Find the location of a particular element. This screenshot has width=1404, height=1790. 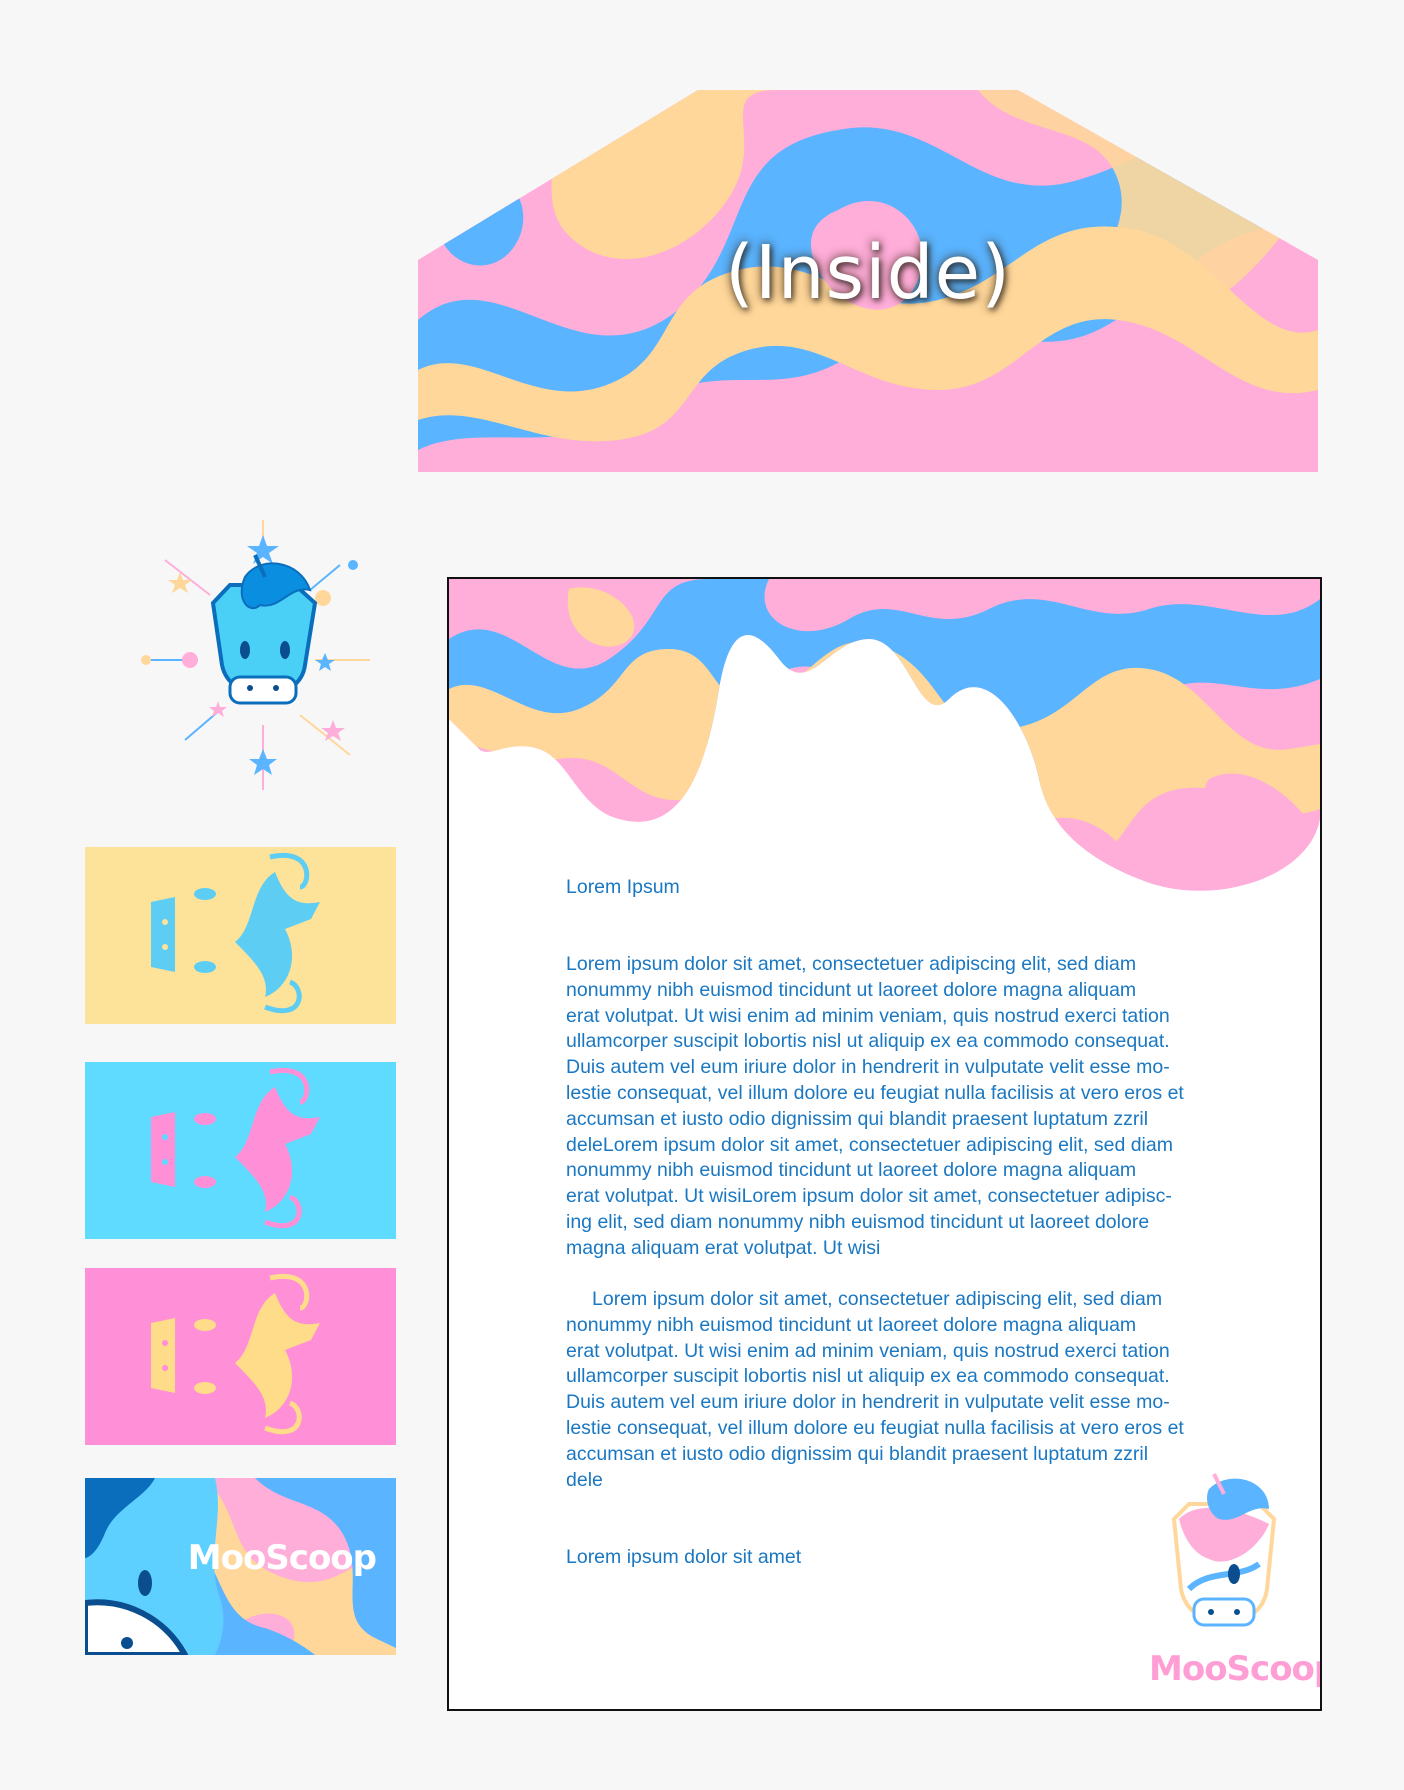

sunburst-icon is located at coordinates (255, 655).